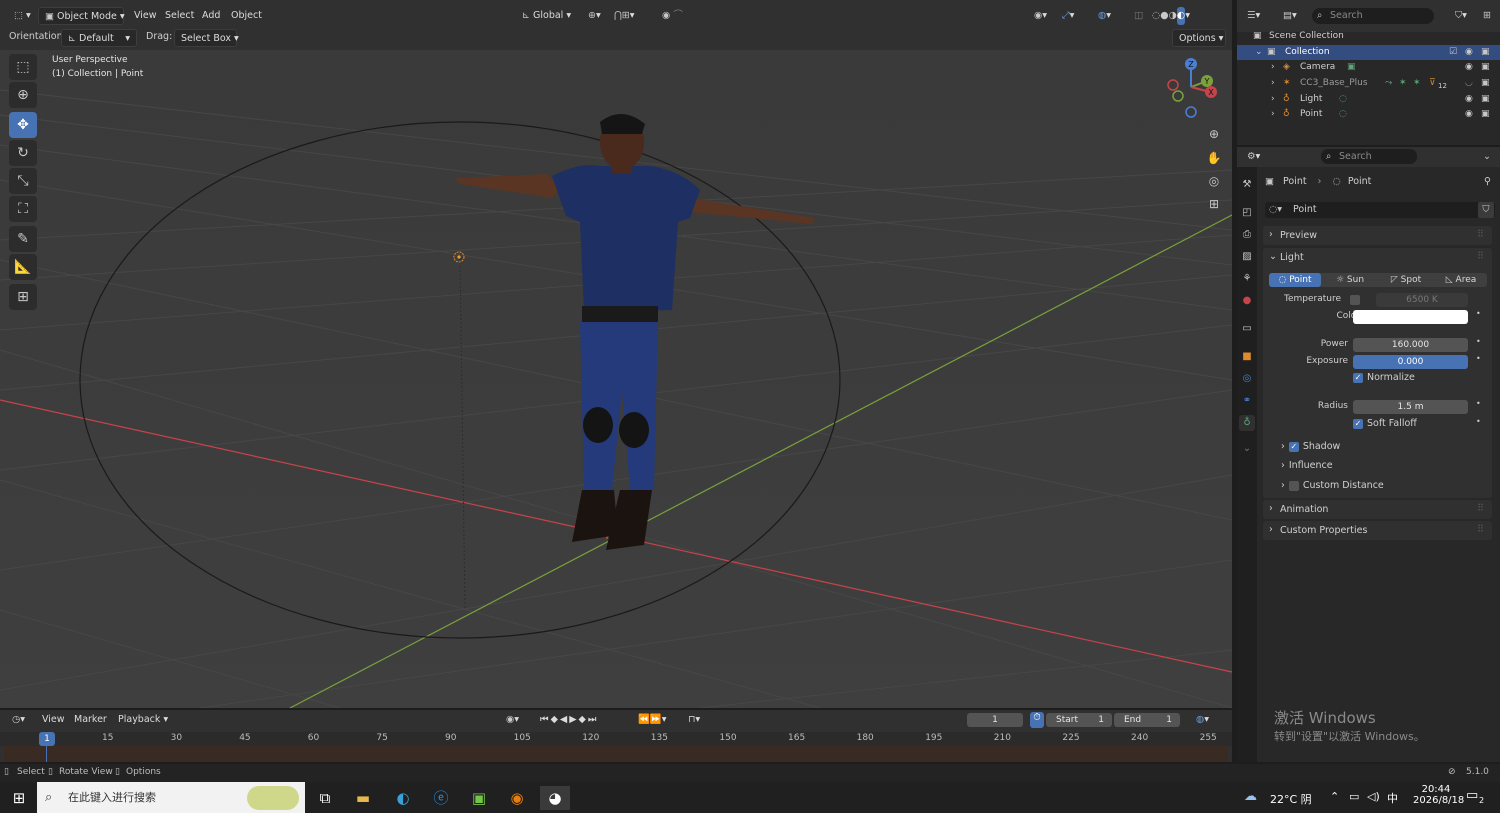  Describe the element at coordinates (1247, 401) in the screenshot. I see `tab-constraints: ⚭` at that location.